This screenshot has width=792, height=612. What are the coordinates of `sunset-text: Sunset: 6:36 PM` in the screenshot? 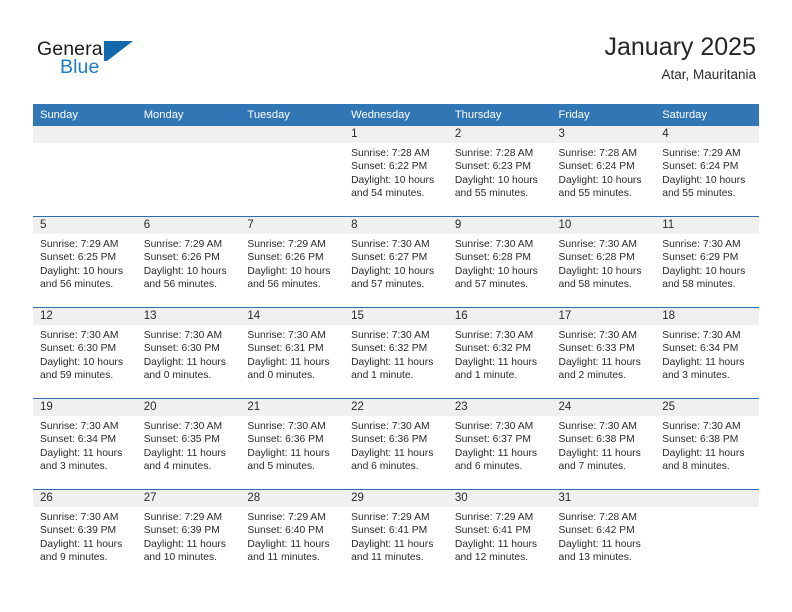 It's located at (285, 440).